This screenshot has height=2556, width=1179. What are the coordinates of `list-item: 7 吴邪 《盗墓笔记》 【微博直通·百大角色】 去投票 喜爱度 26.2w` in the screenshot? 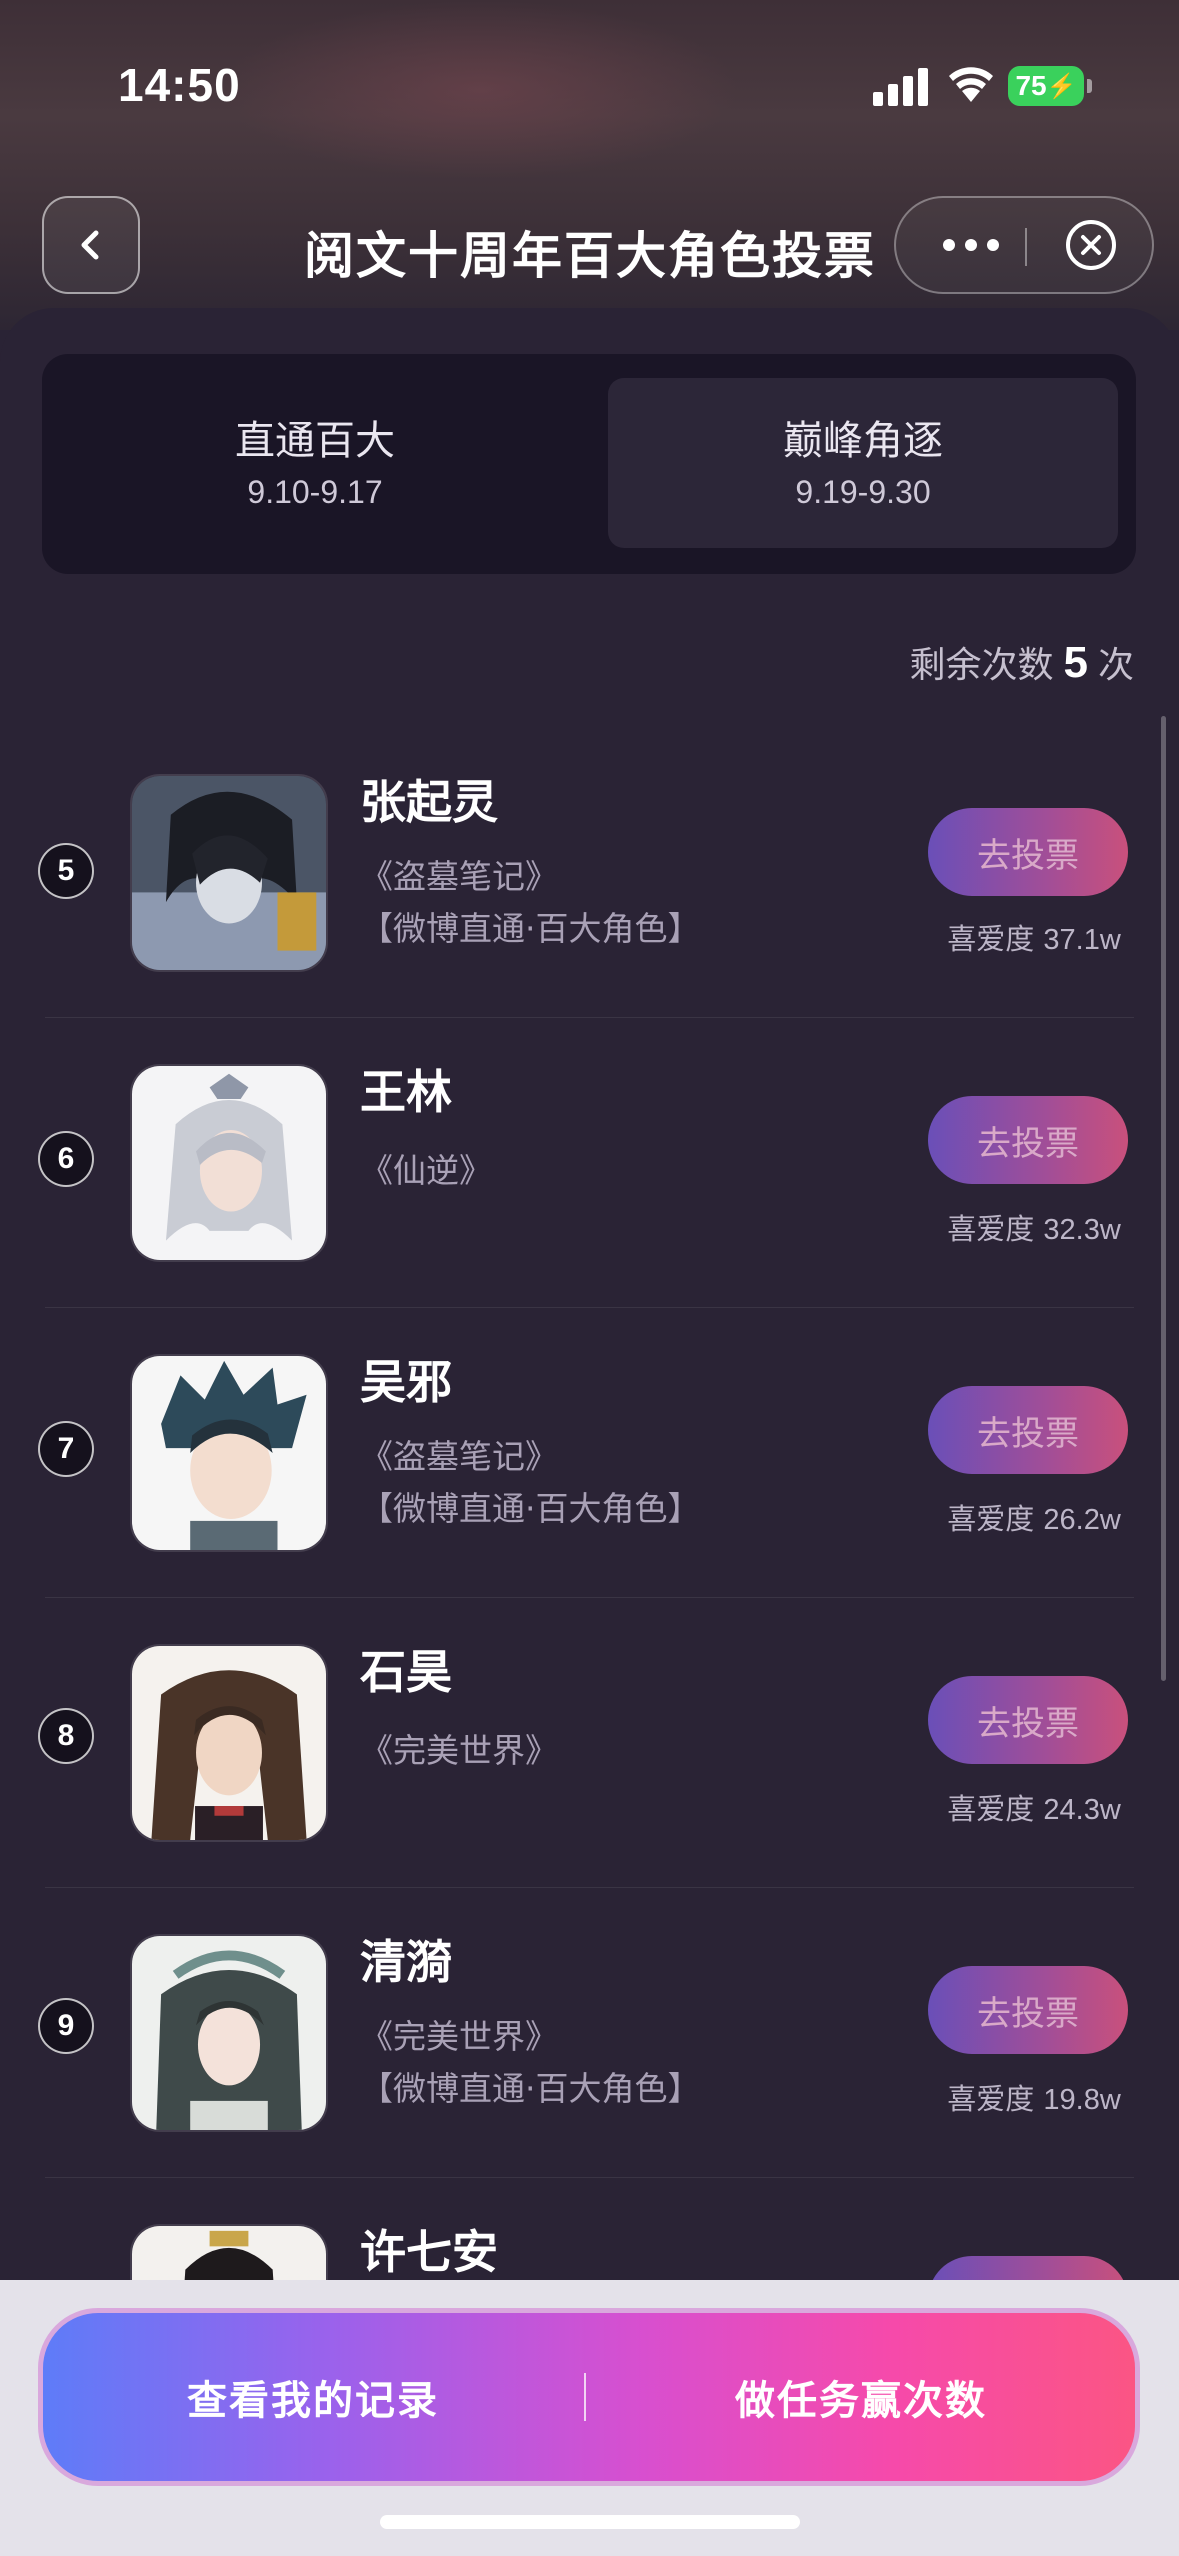 It's located at (589, 1453).